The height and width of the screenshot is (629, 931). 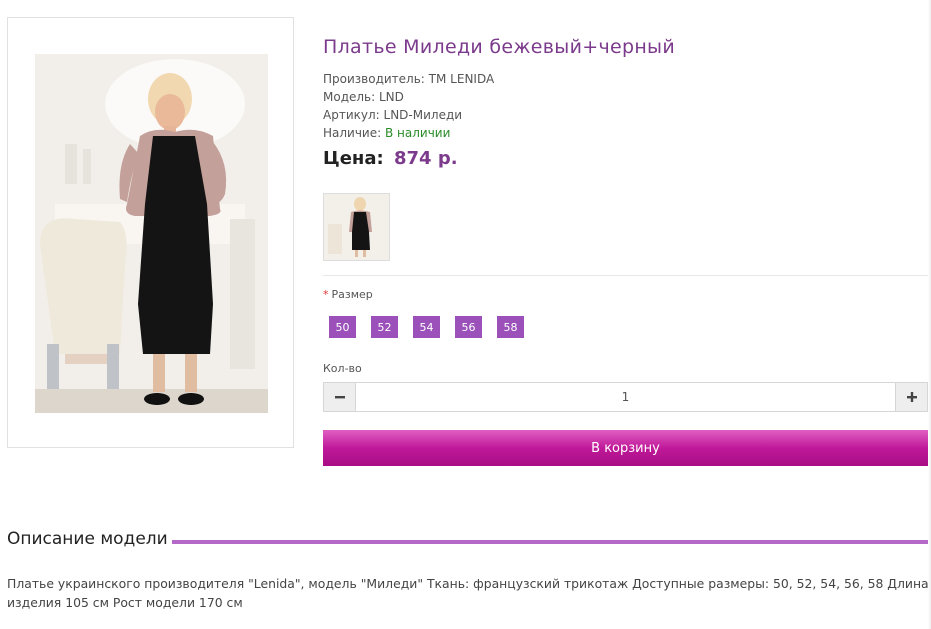 What do you see at coordinates (390, 158) in the screenshot?
I see `price-block: Цена: 874 р.` at bounding box center [390, 158].